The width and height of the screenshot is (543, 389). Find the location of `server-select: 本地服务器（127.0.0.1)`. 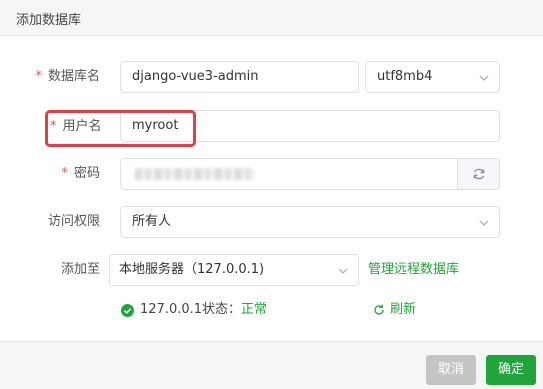

server-select: 本地服务器（127.0.0.1) is located at coordinates (234, 270).